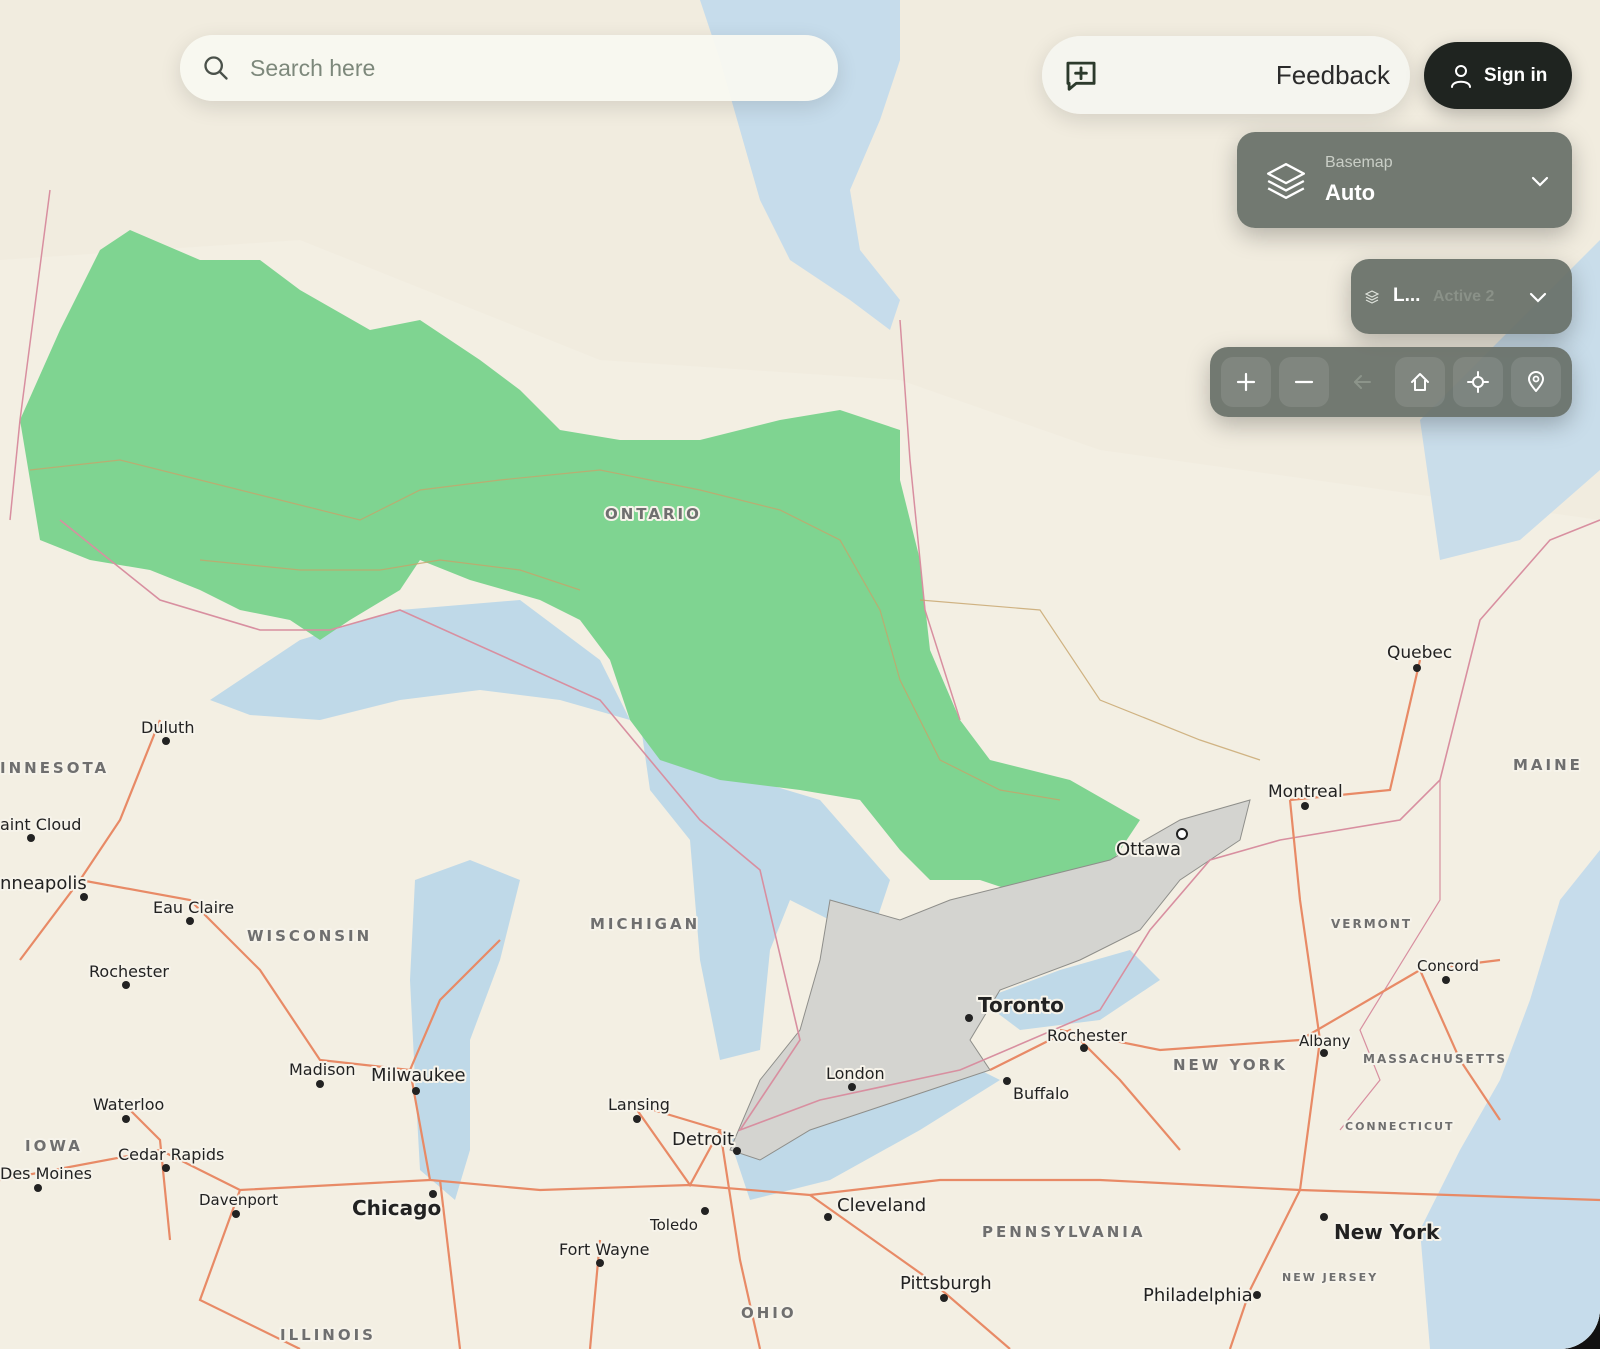  I want to click on city-duluth: Duluth, so click(167, 727).